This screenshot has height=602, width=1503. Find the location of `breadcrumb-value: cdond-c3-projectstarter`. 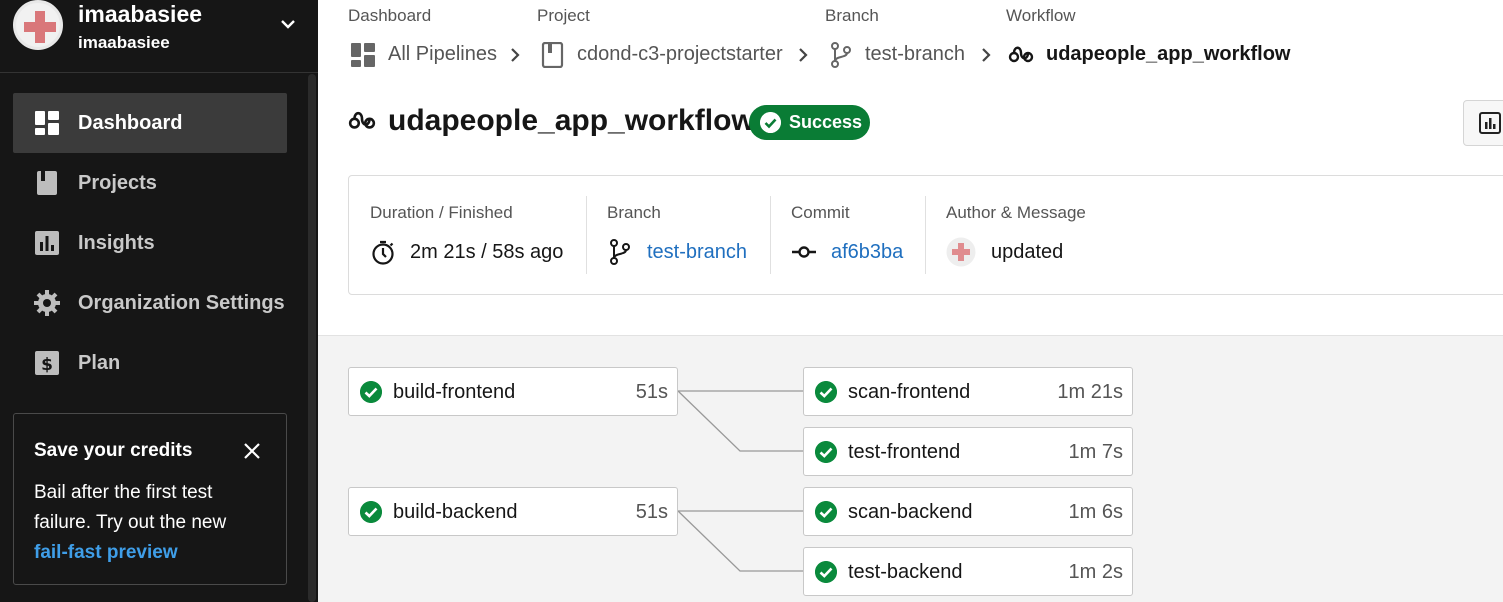

breadcrumb-value: cdond-c3-projectstarter is located at coordinates (680, 54).